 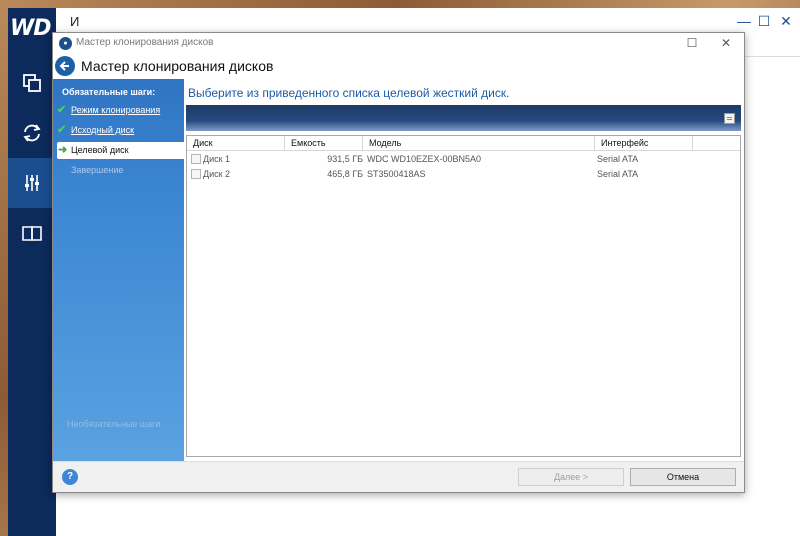 I want to click on list-header: Диск Емкость Модель Интерфейс, so click(x=463, y=143).